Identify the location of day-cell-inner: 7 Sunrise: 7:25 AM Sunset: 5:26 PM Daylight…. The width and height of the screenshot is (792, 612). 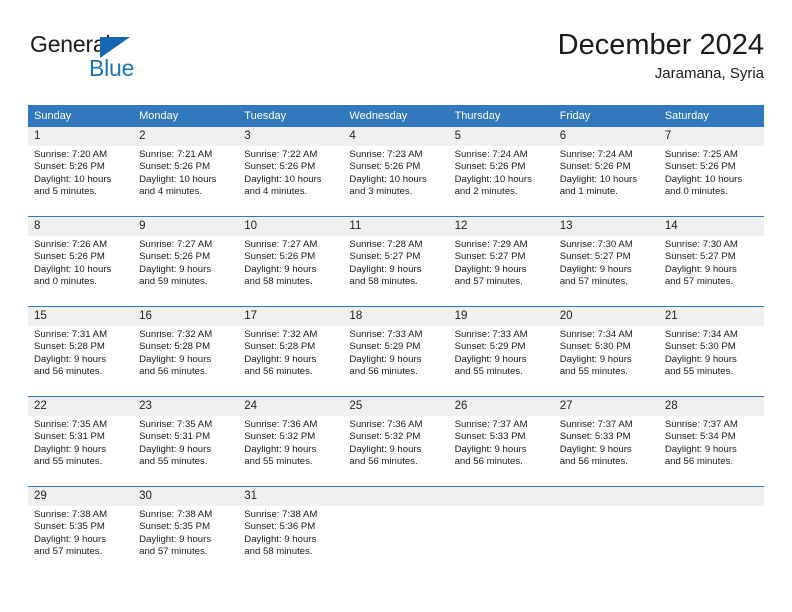
(711, 167).